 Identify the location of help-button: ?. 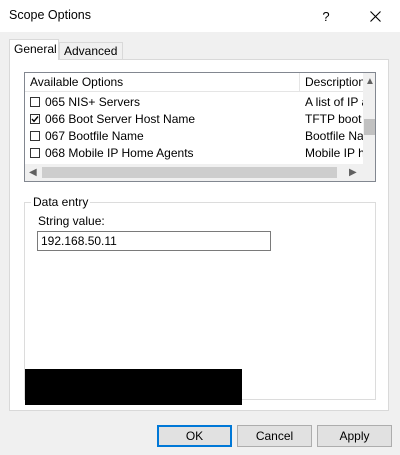
(326, 16).